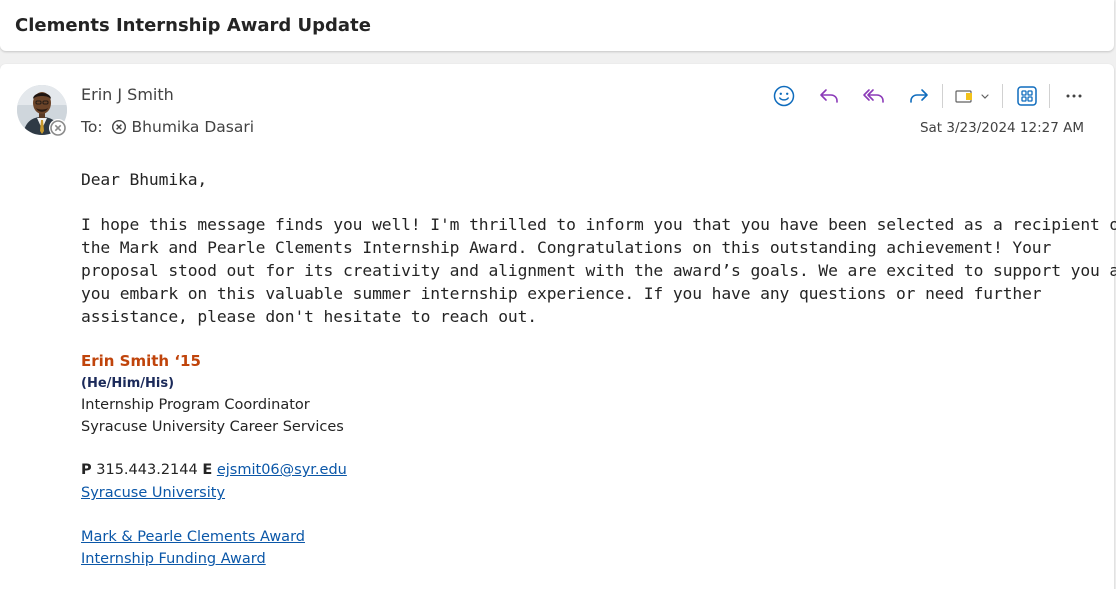 Image resolution: width=1116 pixels, height=589 pixels. I want to click on email-link: ejsmit06@syr.edu, so click(282, 470).